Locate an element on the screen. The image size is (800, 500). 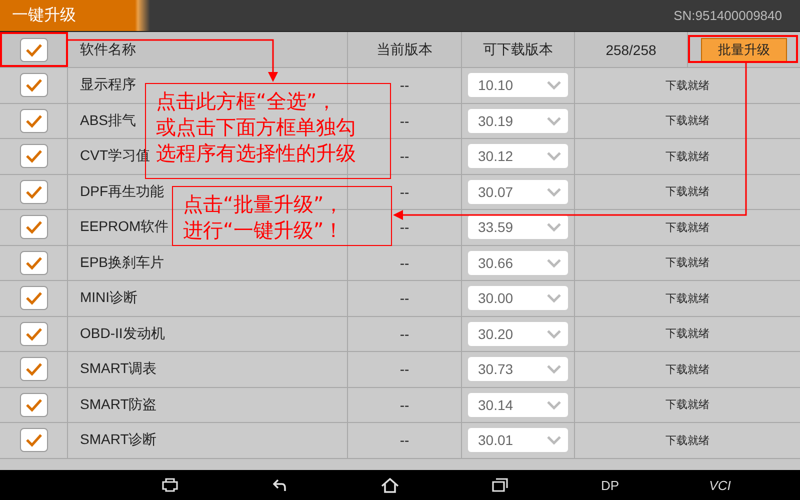
column-header: 软件名称 is located at coordinates (108, 49).